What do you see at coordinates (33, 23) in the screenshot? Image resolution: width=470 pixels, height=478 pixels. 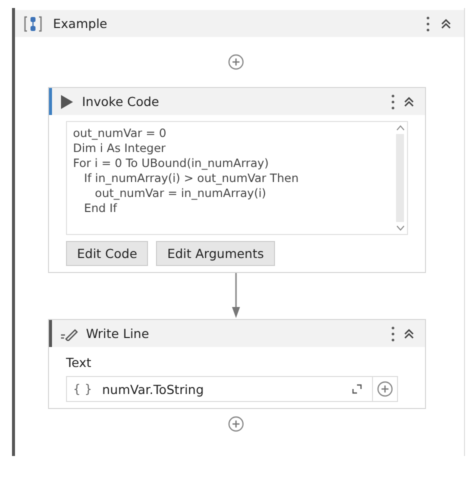 I see `sequence-icon` at bounding box center [33, 23].